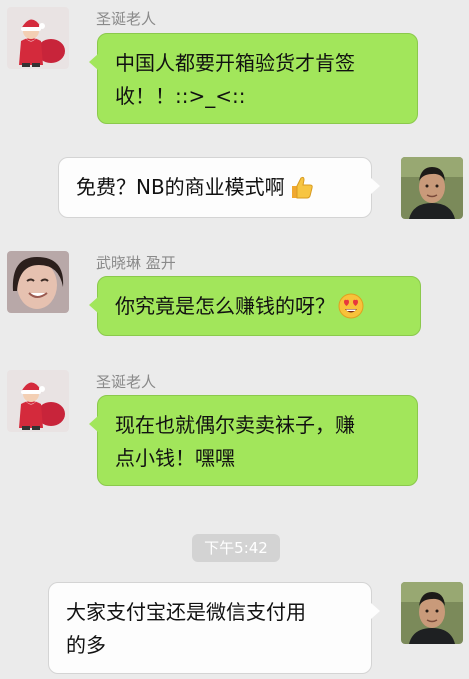 The width and height of the screenshot is (469, 679). I want to click on message-bubble: 大家支付宝还是微信支付用 的多, so click(214, 628).